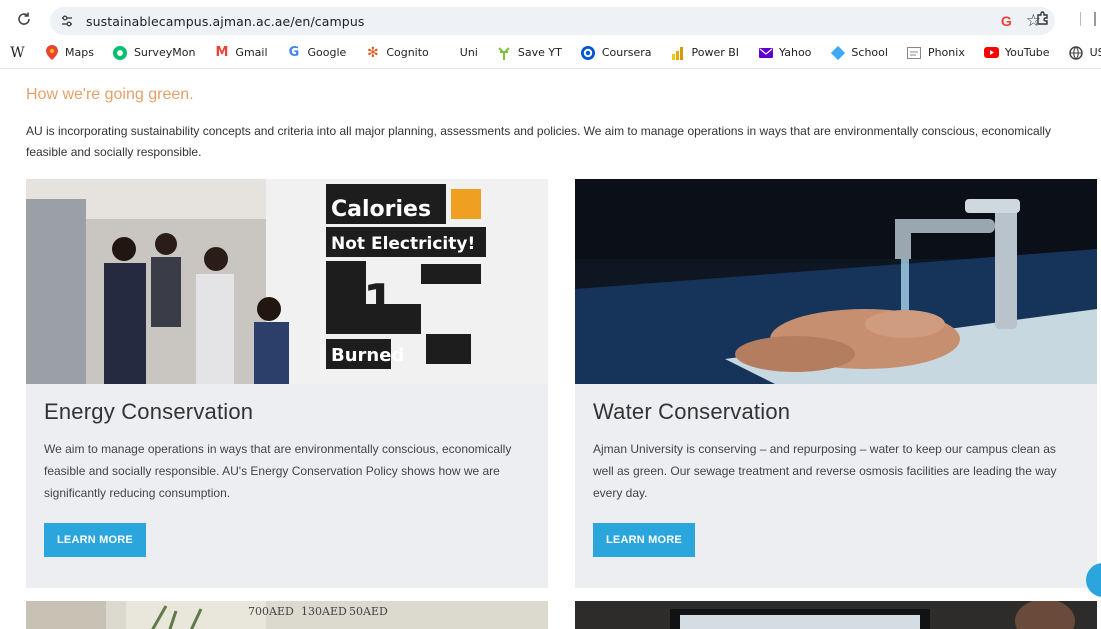 The width and height of the screenshot is (1101, 629). I want to click on google-icon: G, so click(294, 52).